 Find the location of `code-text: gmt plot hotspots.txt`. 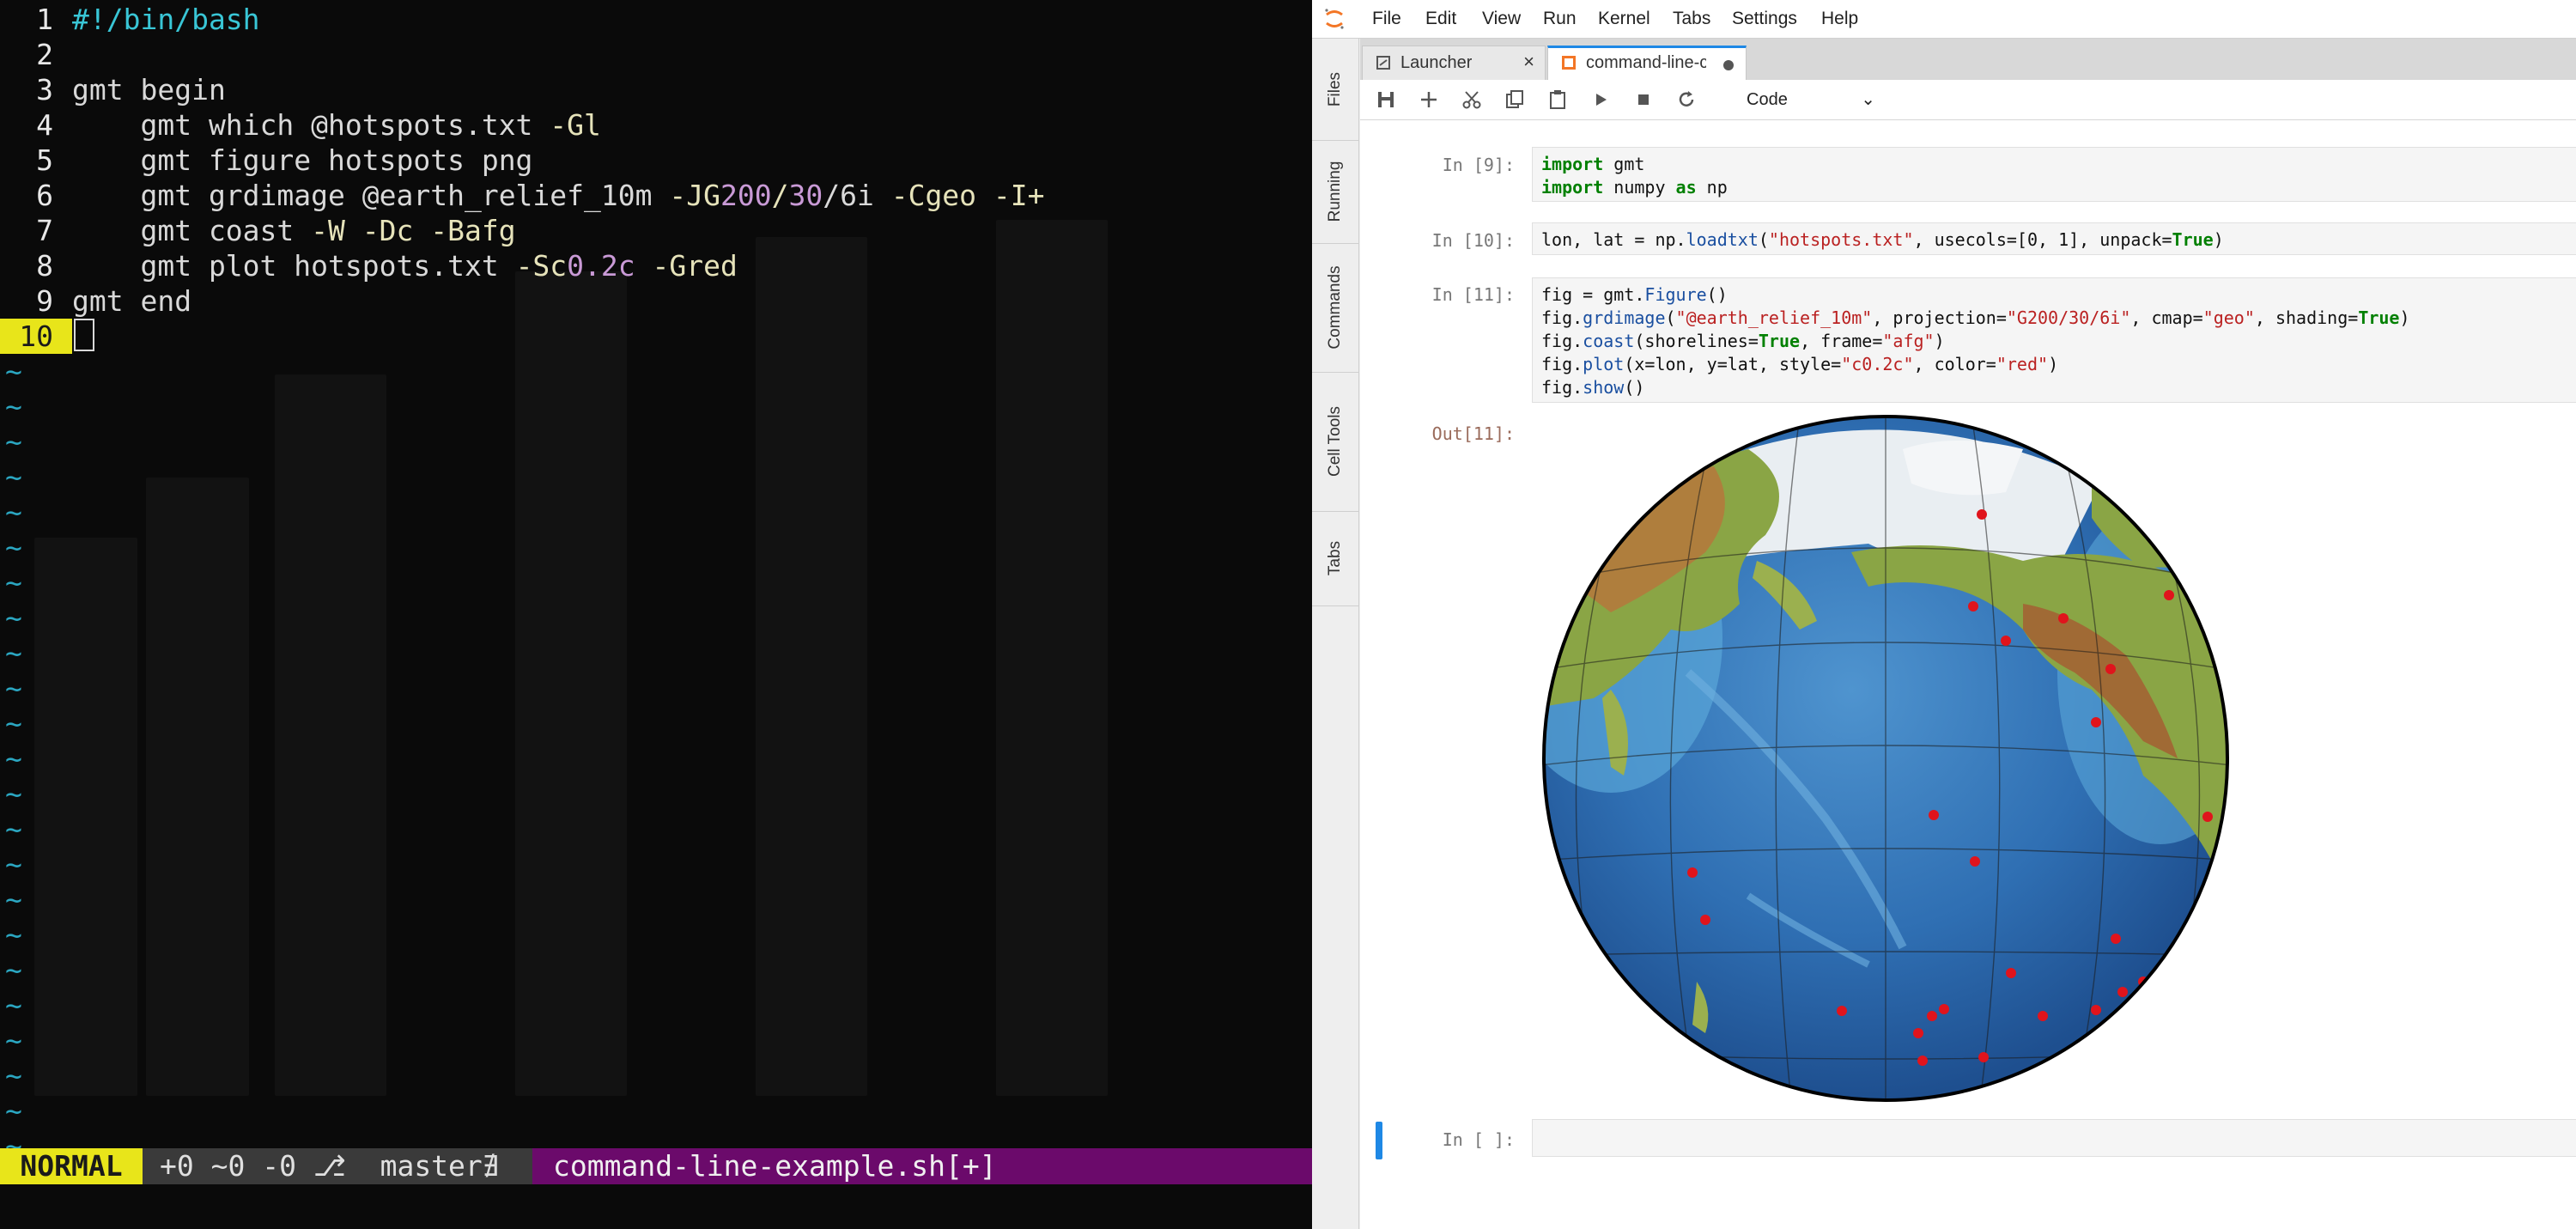

code-text: gmt plot hotspots.txt is located at coordinates (294, 266).